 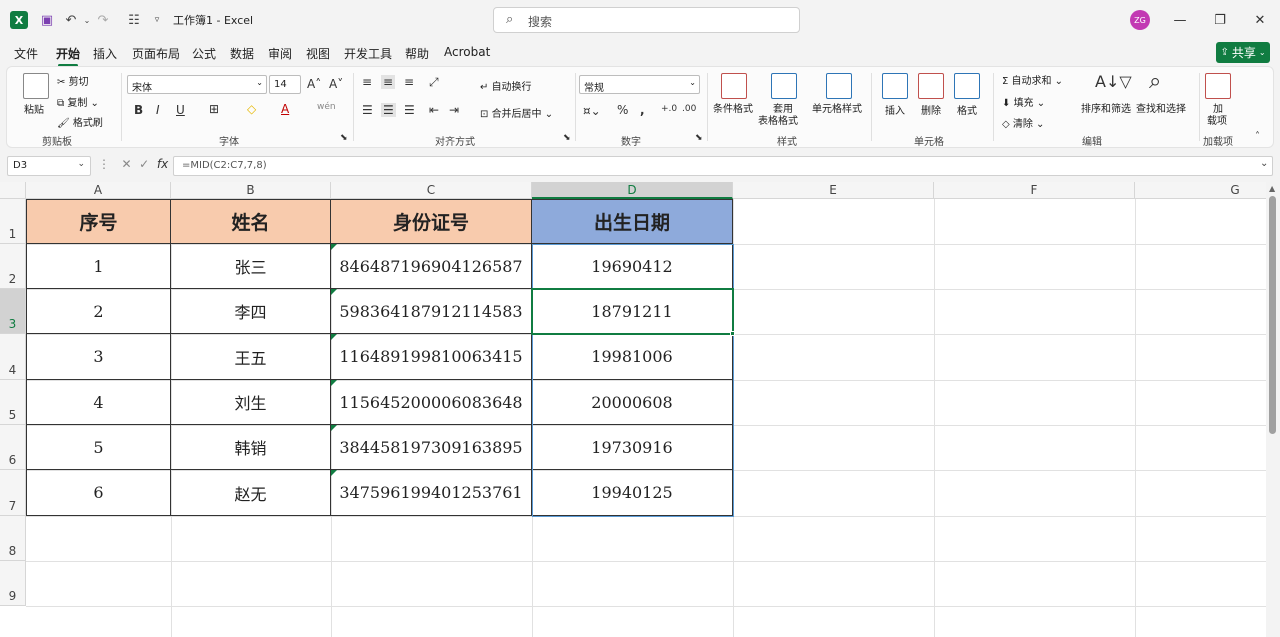 I want to click on table-cell: 2, so click(x=99, y=311).